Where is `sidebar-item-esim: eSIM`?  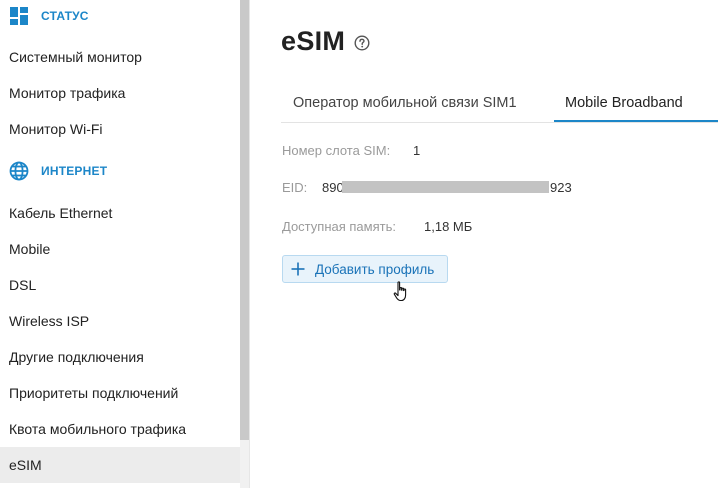
sidebar-item-esim: eSIM is located at coordinates (120, 465).